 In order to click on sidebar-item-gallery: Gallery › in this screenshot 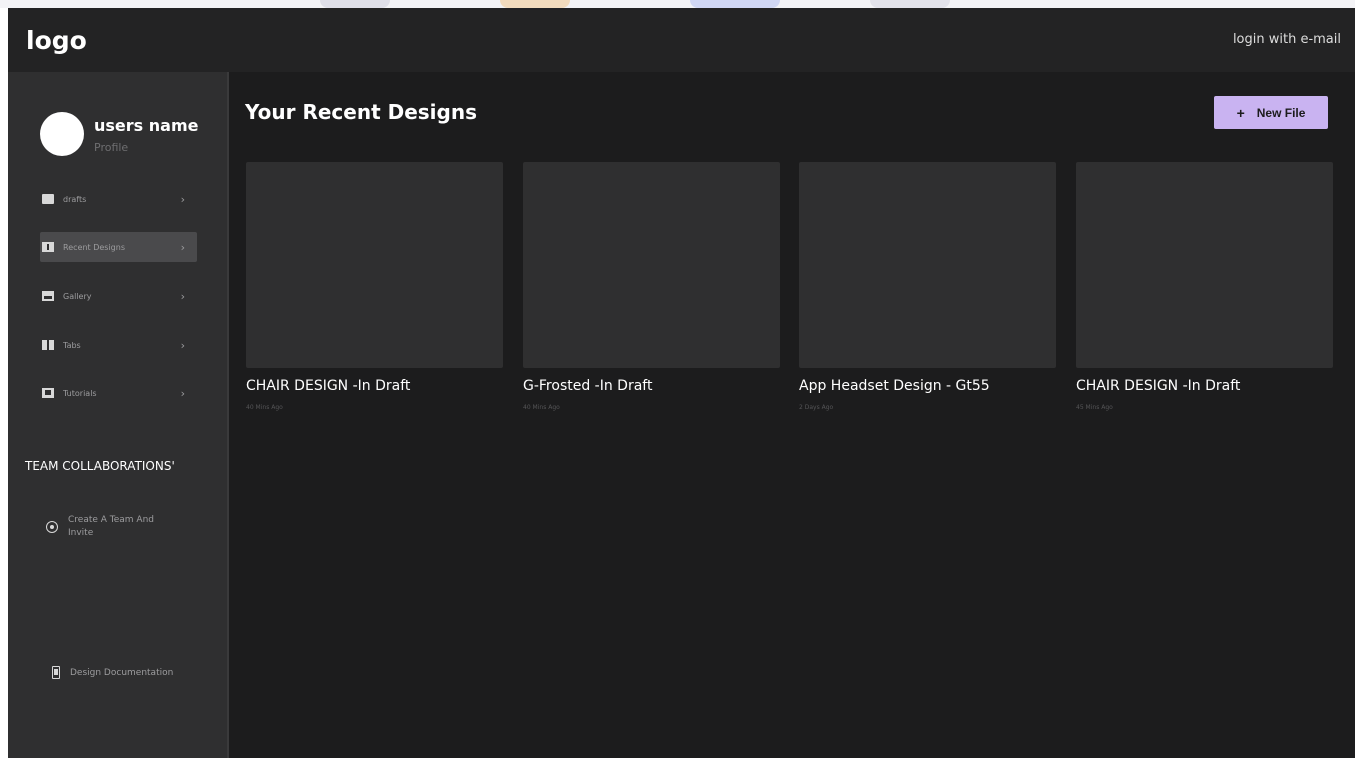, I will do `click(118, 296)`.